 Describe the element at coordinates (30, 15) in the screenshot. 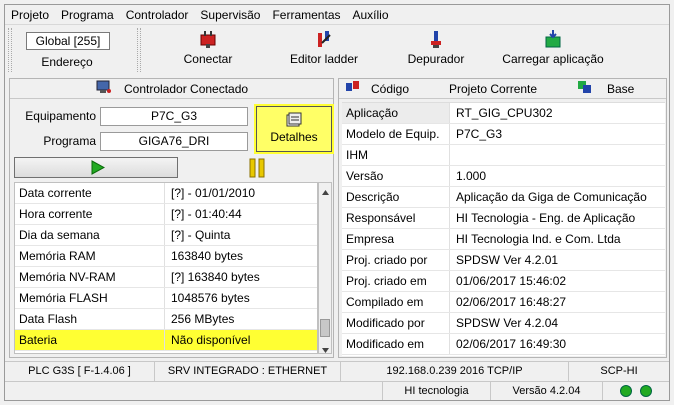

I see `menu-projeto: Projeto` at that location.